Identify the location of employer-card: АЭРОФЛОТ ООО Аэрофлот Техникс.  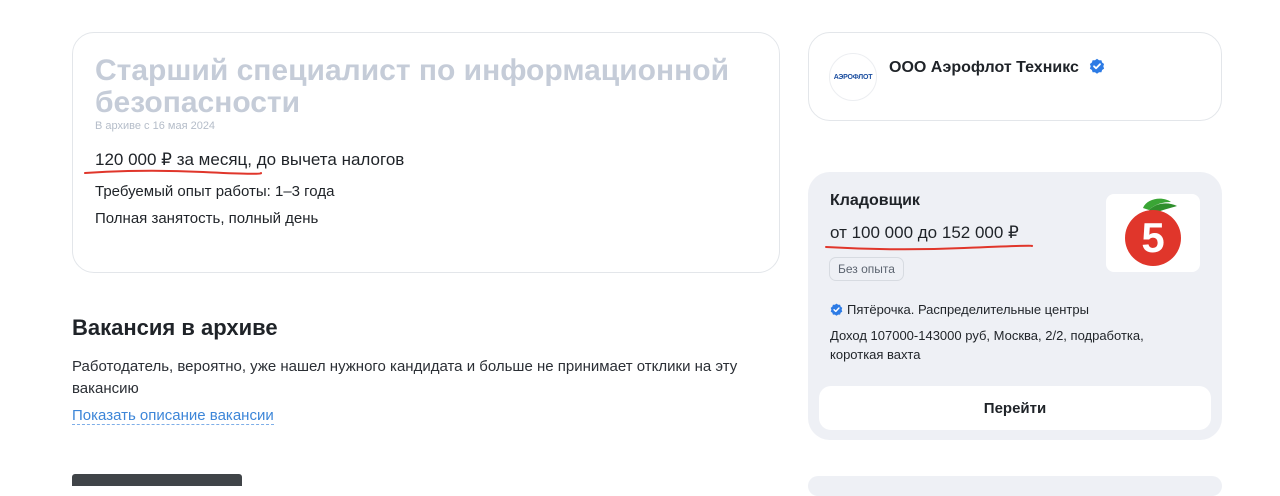
(1015, 76).